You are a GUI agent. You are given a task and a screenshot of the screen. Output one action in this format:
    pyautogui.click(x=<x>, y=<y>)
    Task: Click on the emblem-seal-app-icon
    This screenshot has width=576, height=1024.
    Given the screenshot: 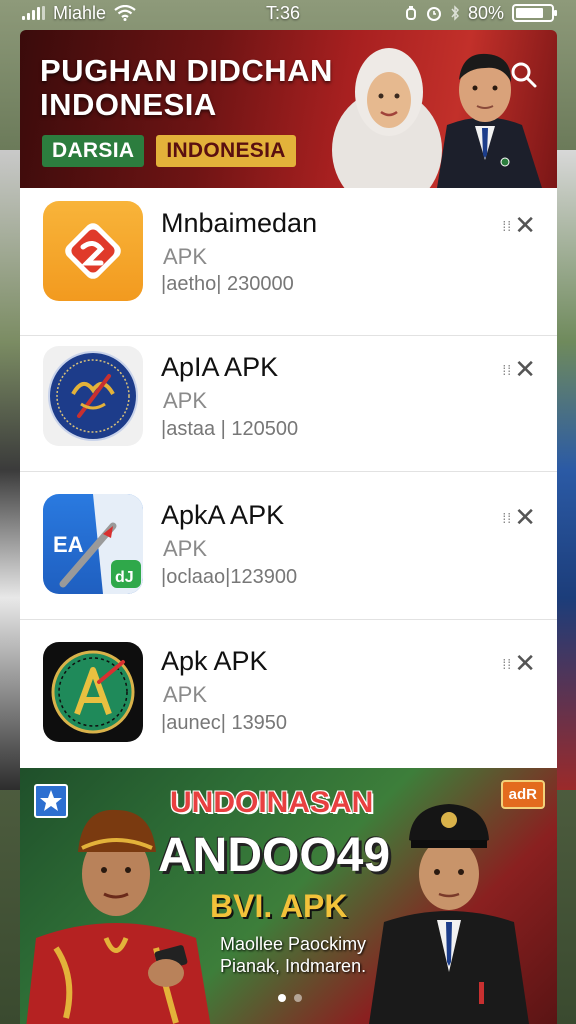 What is the action you would take?
    pyautogui.click(x=93, y=396)
    